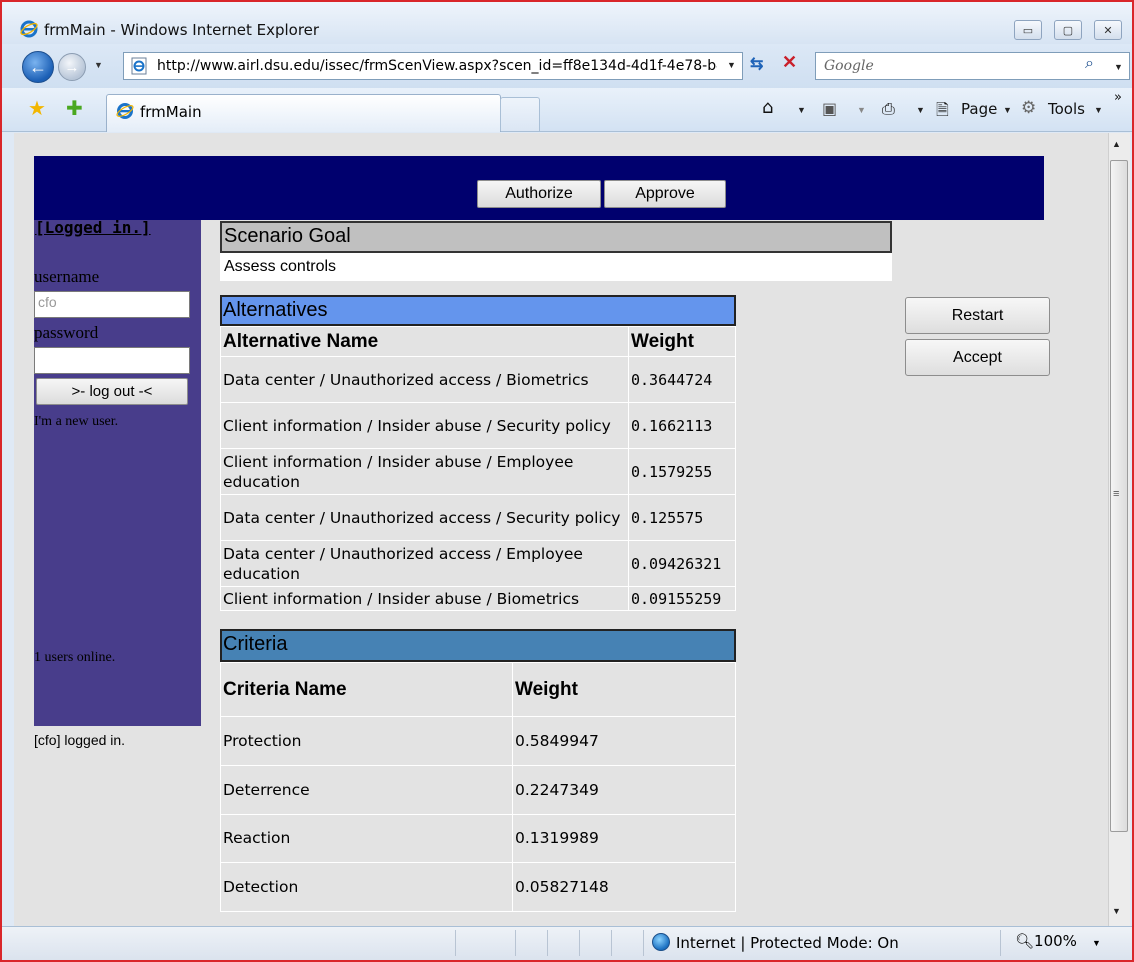 The width and height of the screenshot is (1134, 962). Describe the element at coordinates (682, 425) in the screenshot. I see `alternative-weight: 0.1662113` at that location.